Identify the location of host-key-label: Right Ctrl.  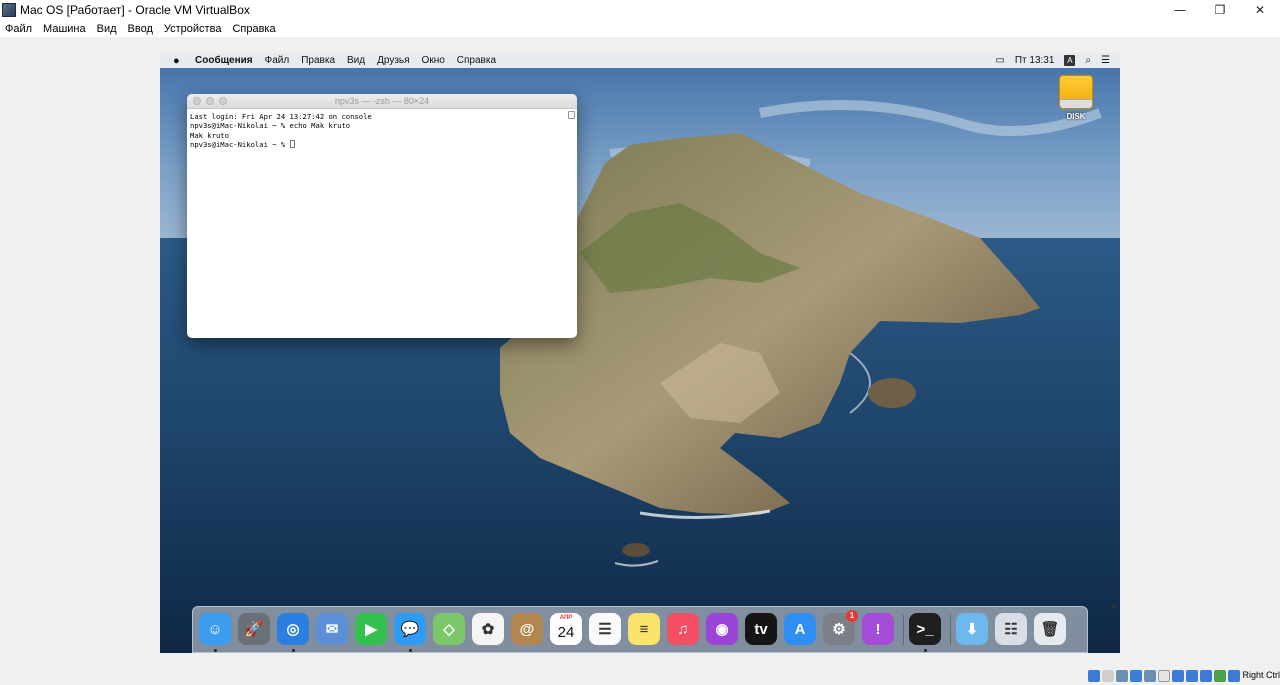
(1261, 675).